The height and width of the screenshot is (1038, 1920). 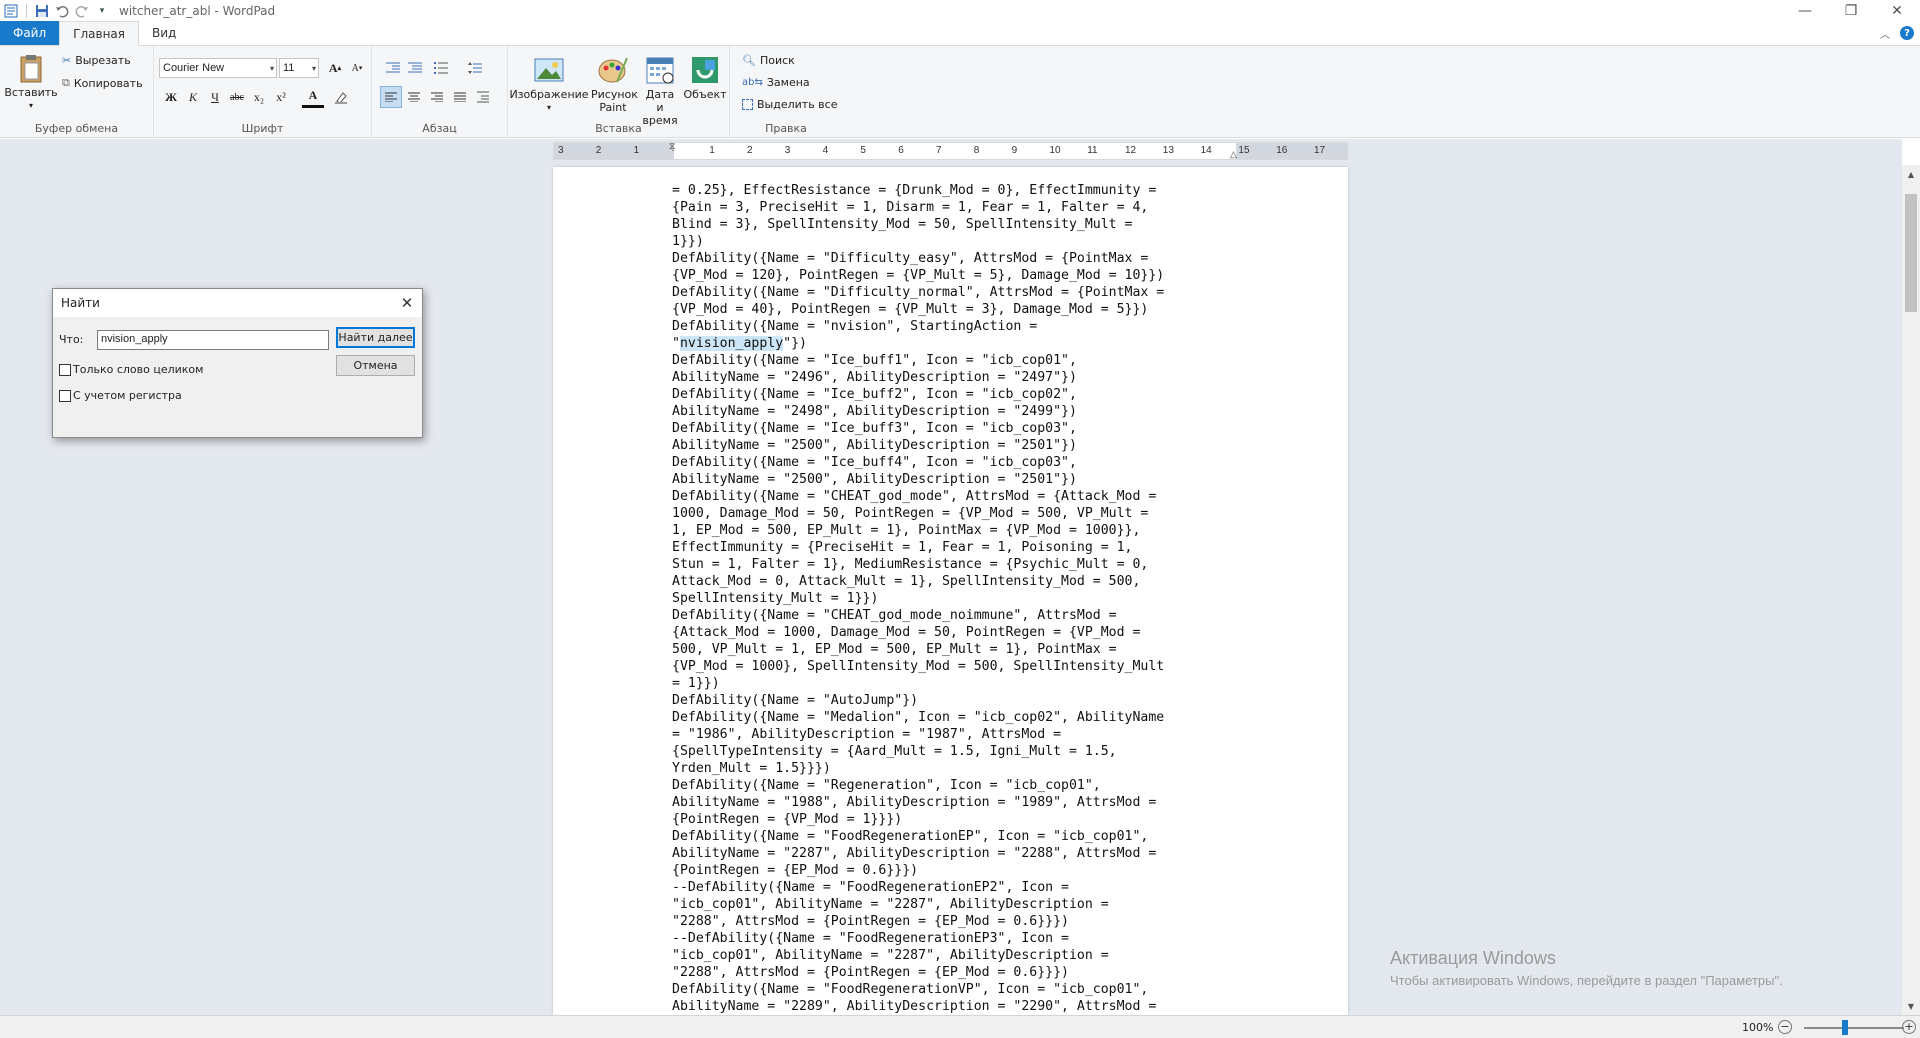 I want to click on italic-button: К, so click(x=193, y=97).